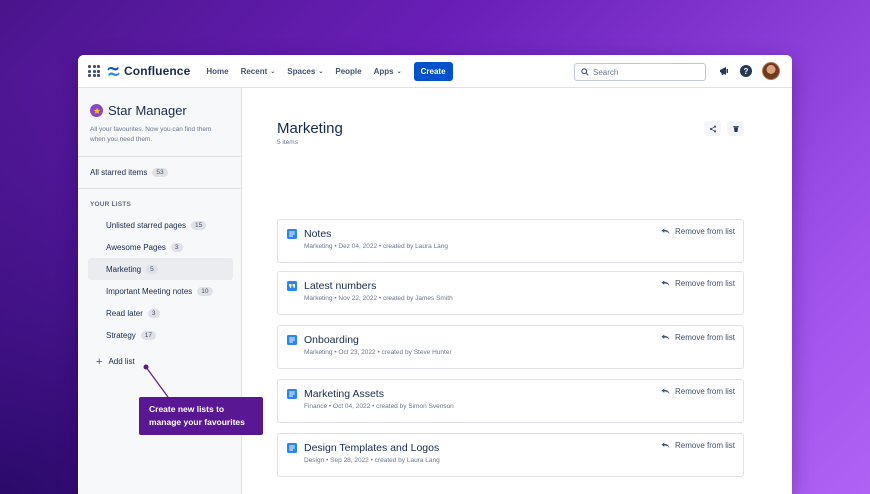 This screenshot has height=494, width=870. What do you see at coordinates (121, 361) in the screenshot?
I see `add-list-label: Add list` at bounding box center [121, 361].